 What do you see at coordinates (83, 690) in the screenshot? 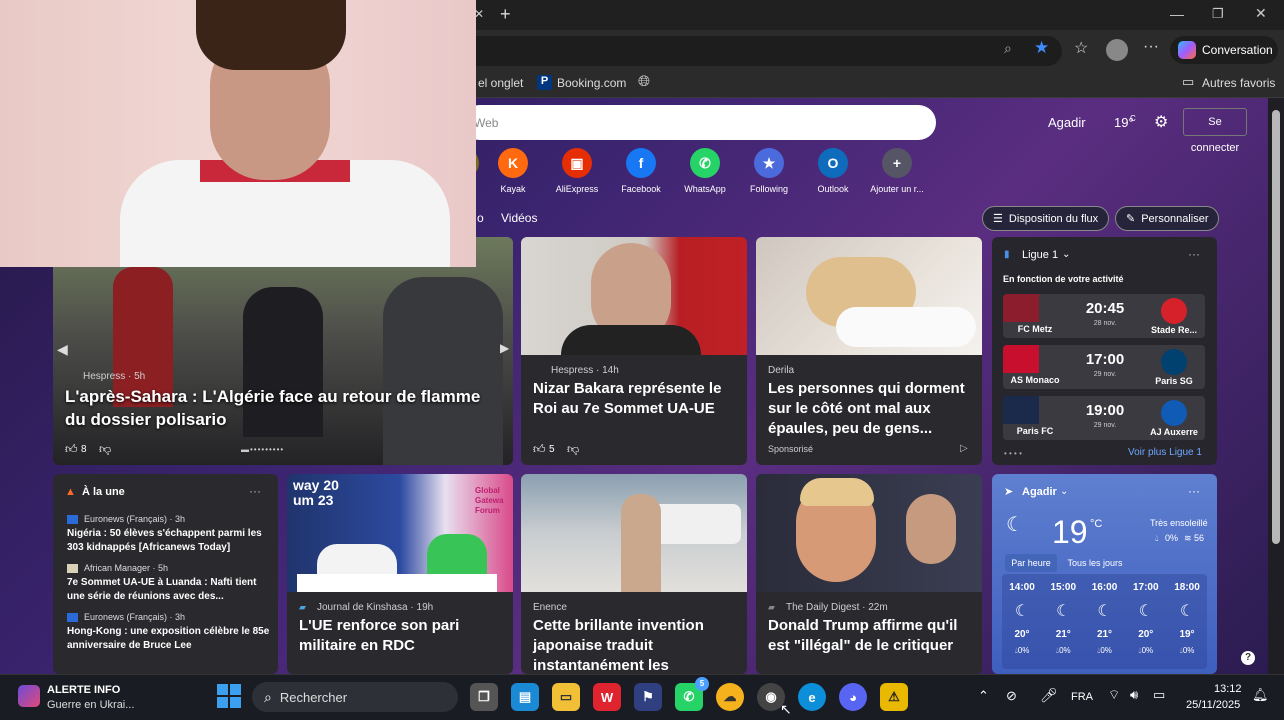
I see `alert-title: ALERTE INFO` at bounding box center [83, 690].